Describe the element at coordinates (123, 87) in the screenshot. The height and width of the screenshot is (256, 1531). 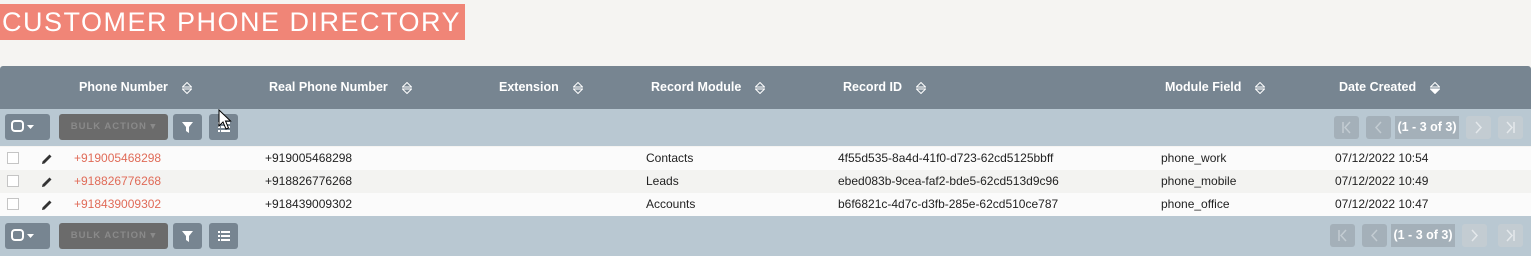
I see `column-label: Phone Number` at that location.